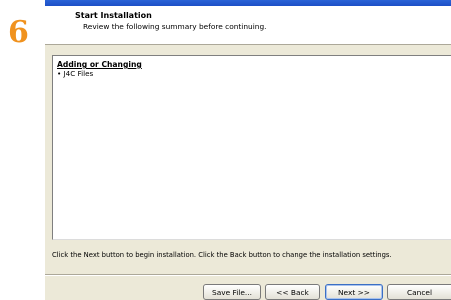 This screenshot has height=300, width=451. What do you see at coordinates (99, 64) in the screenshot?
I see `summary-heading: Adding or Changing` at bounding box center [99, 64].